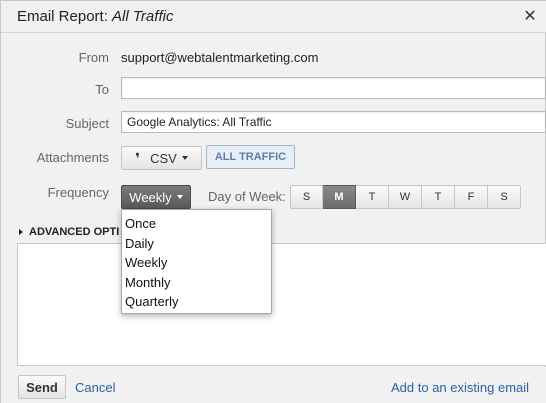 The image size is (546, 403). What do you see at coordinates (339, 197) in the screenshot?
I see `day-button-monday: M` at bounding box center [339, 197].